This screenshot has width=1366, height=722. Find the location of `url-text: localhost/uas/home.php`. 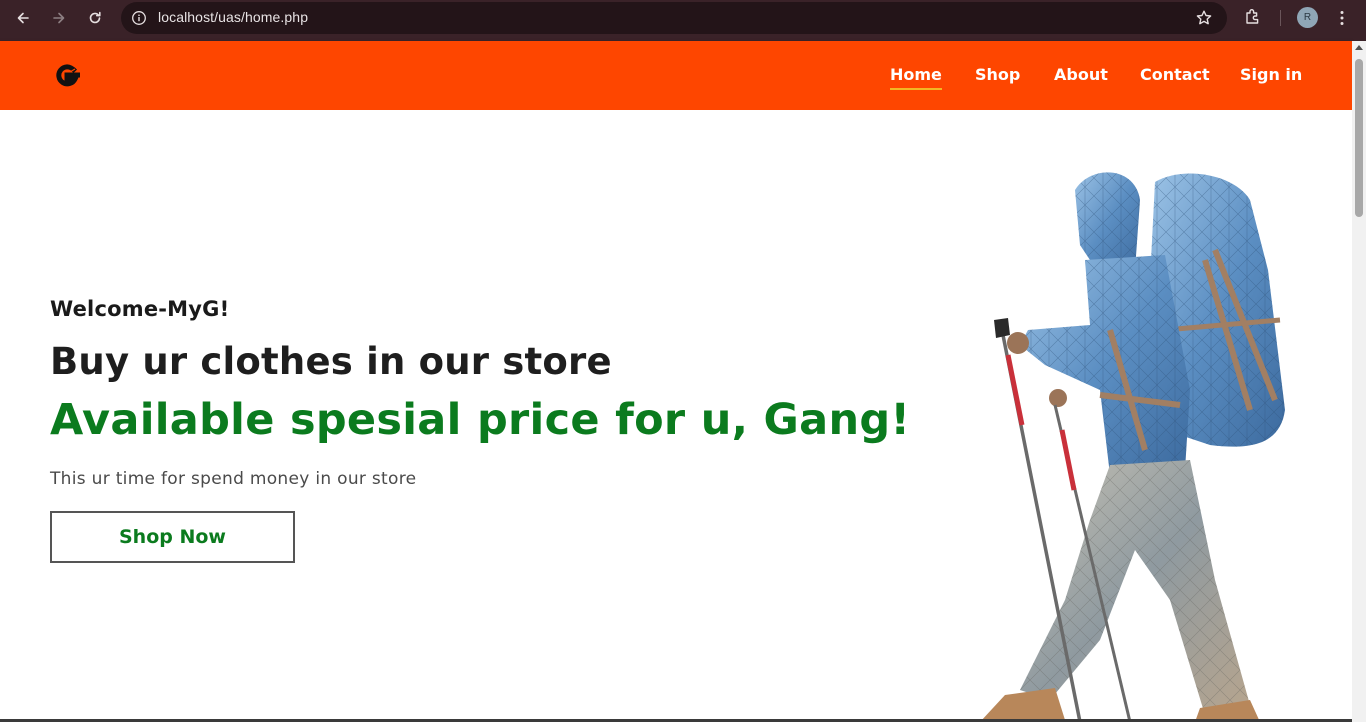

url-text: localhost/uas/home.php is located at coordinates (233, 17).